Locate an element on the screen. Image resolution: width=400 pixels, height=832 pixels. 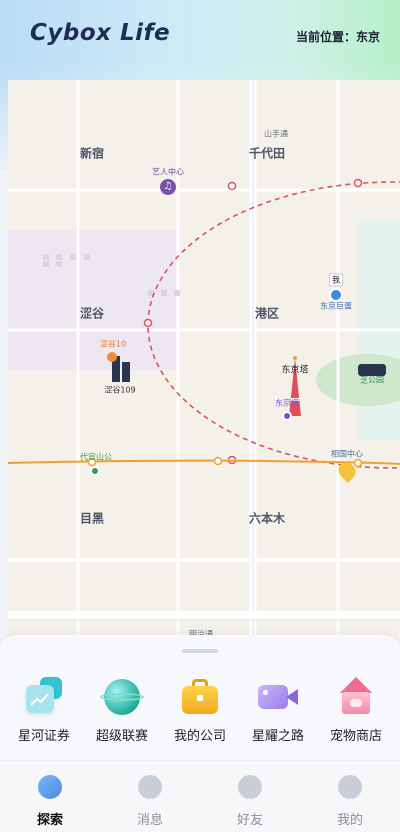
poi-music-label: 艺人中心 is located at coordinates (168, 172).